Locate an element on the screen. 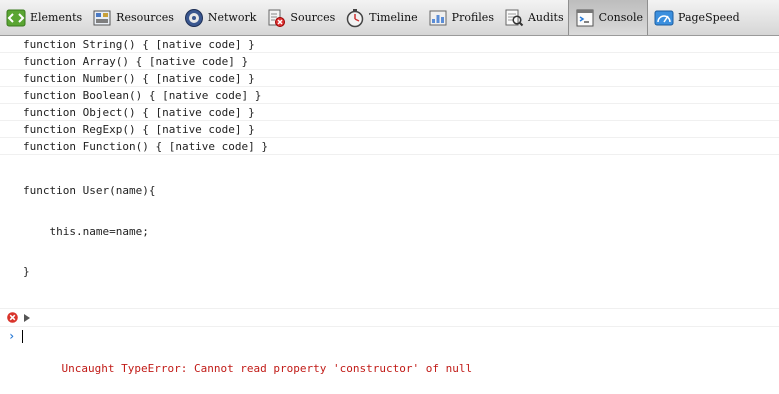 The image size is (779, 394). code-line: function User(name){ is located at coordinates (89, 190).